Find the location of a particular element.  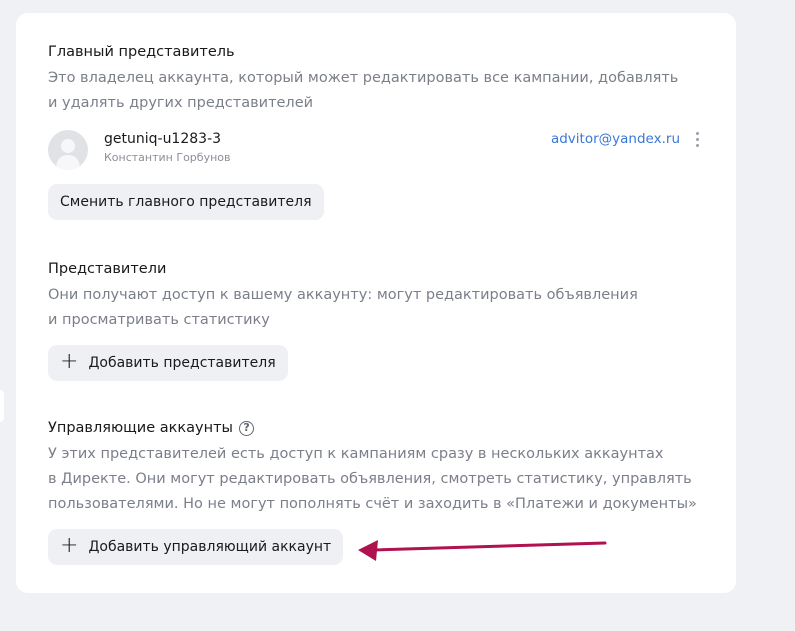

avatar is located at coordinates (68, 150).